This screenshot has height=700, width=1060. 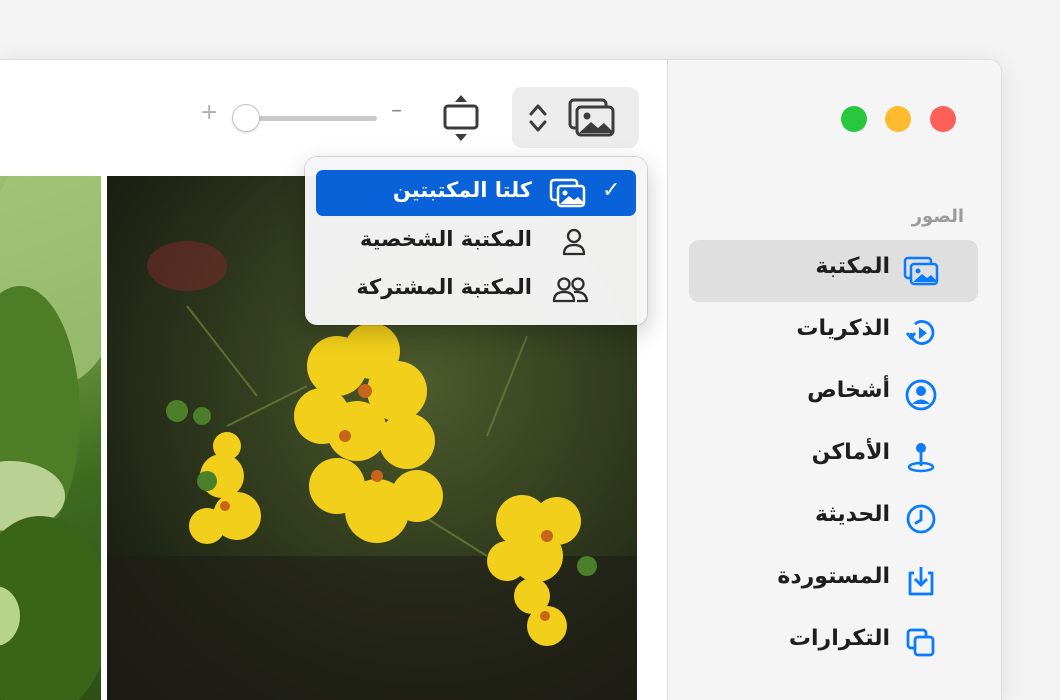 I want to click on sidebar-item-label: المستوردة, so click(x=833, y=576).